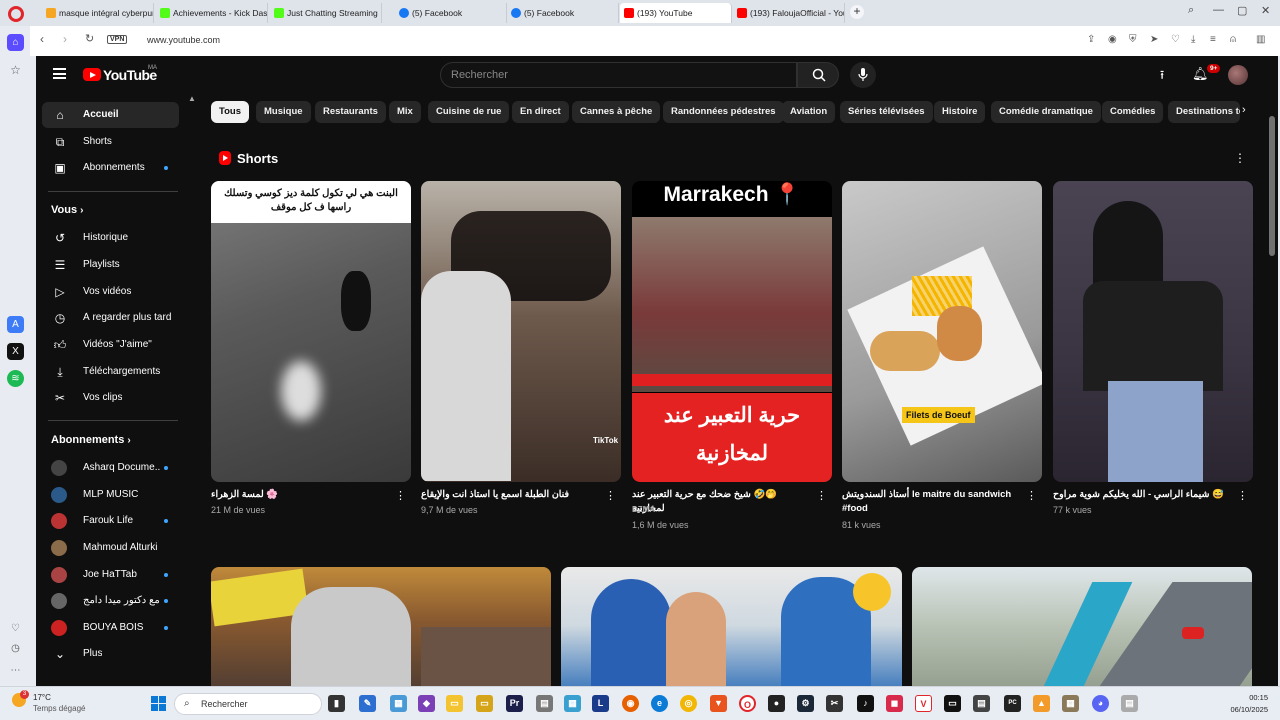  Describe the element at coordinates (789, 13) in the screenshot. I see `browser-tab: (193) FaloujaOfficial - YouT` at that location.